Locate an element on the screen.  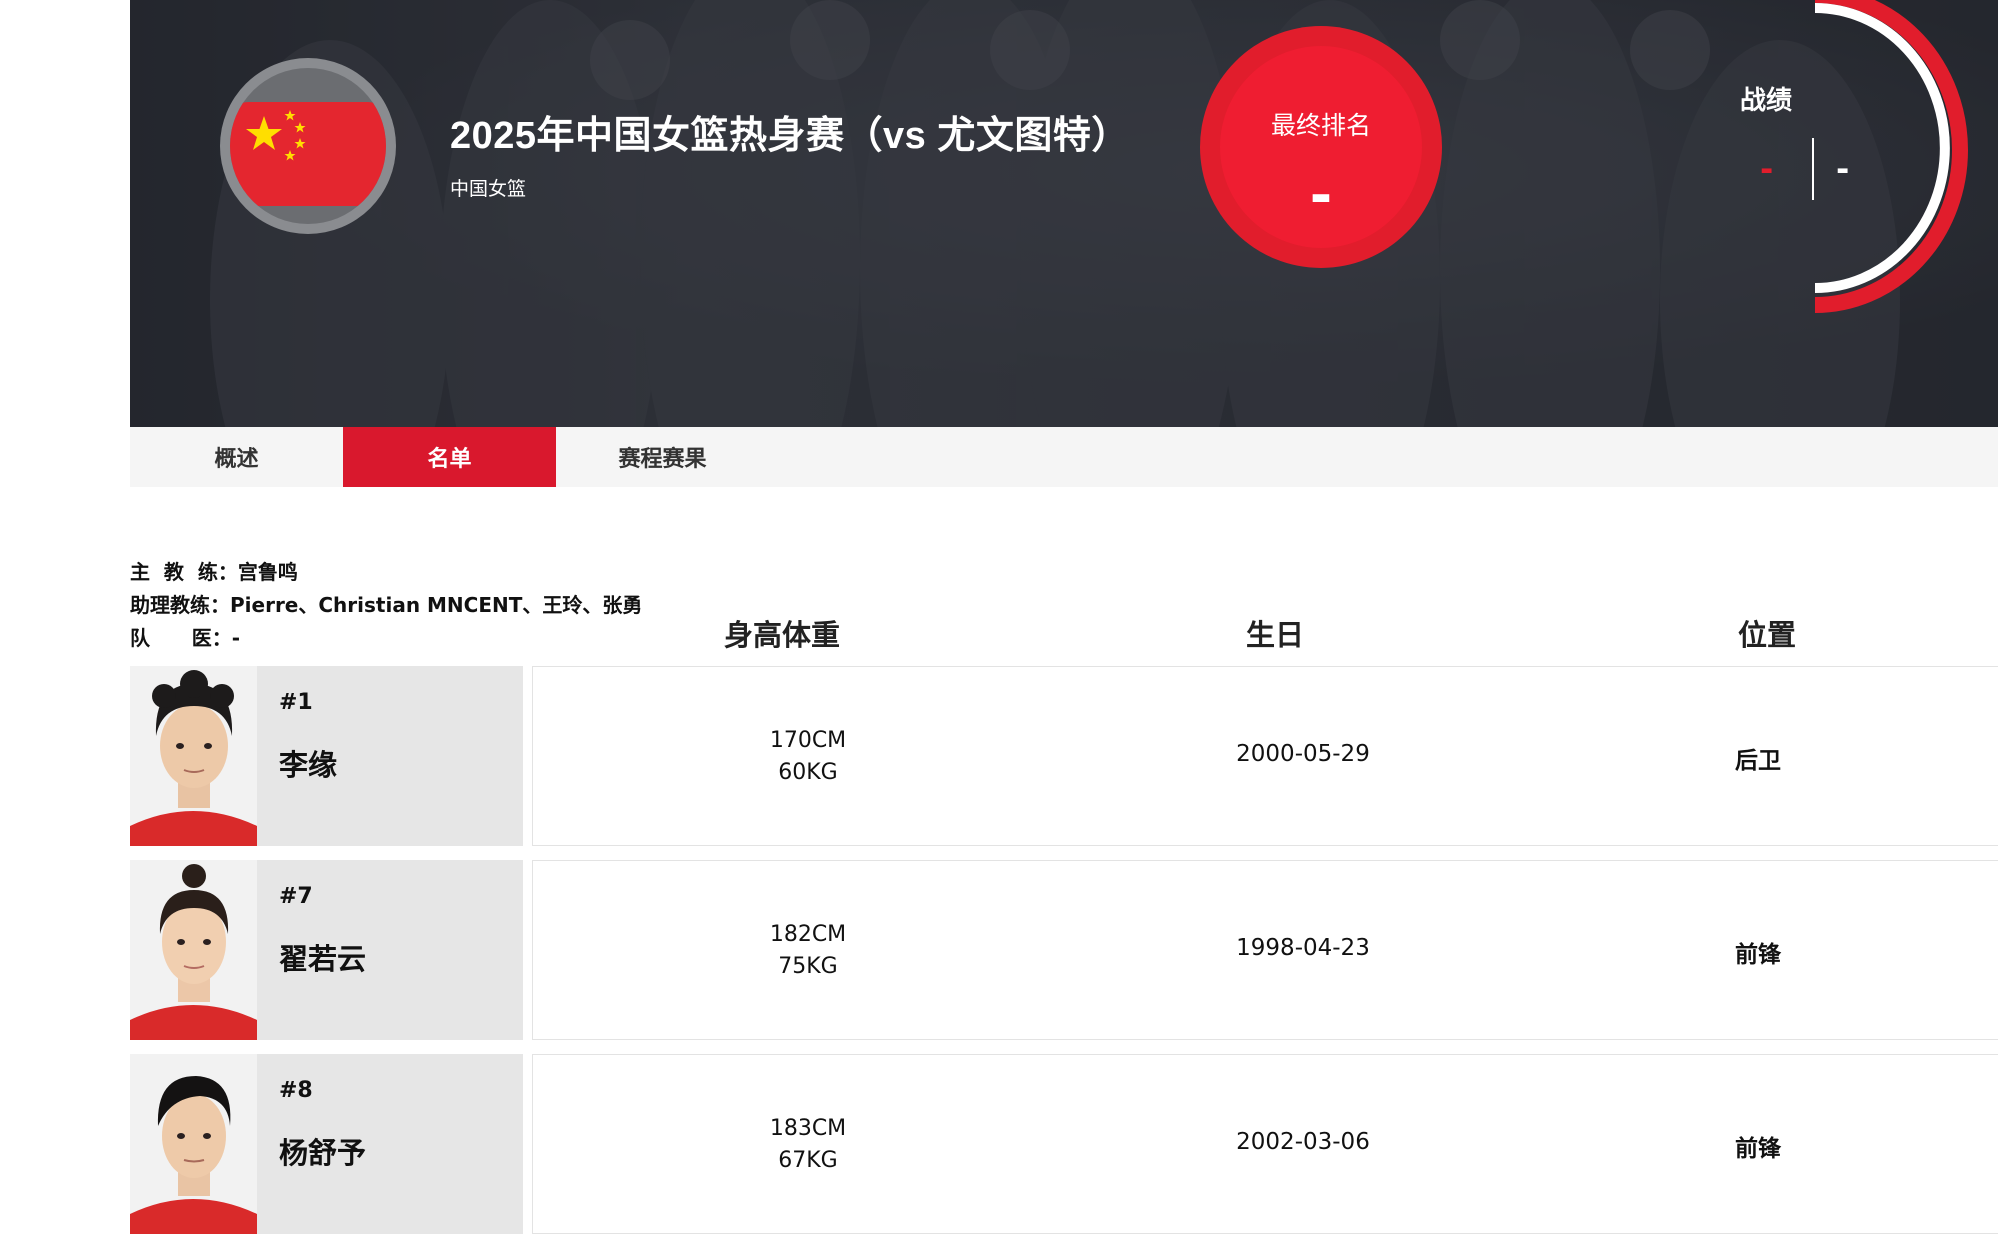
column-header-height-weight: 身高体重 is located at coordinates (781, 635).